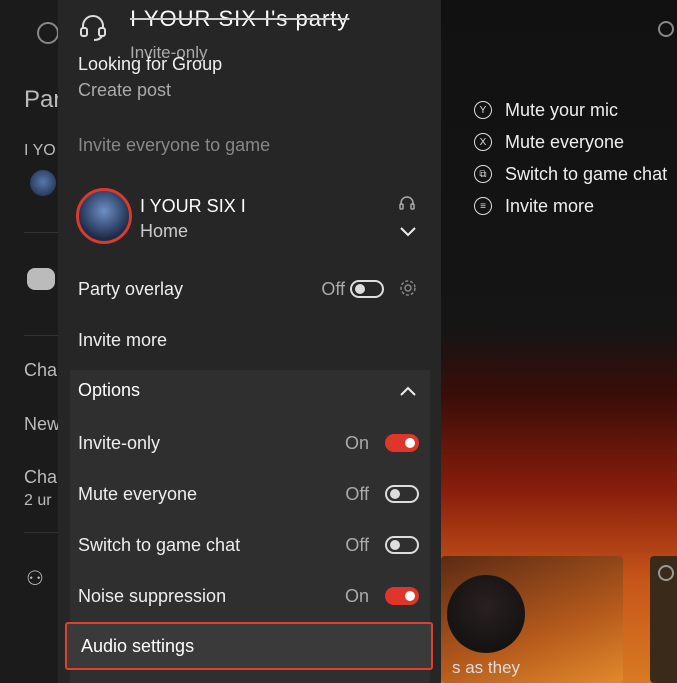  Describe the element at coordinates (41, 279) in the screenshot. I see `discord-icon` at that location.